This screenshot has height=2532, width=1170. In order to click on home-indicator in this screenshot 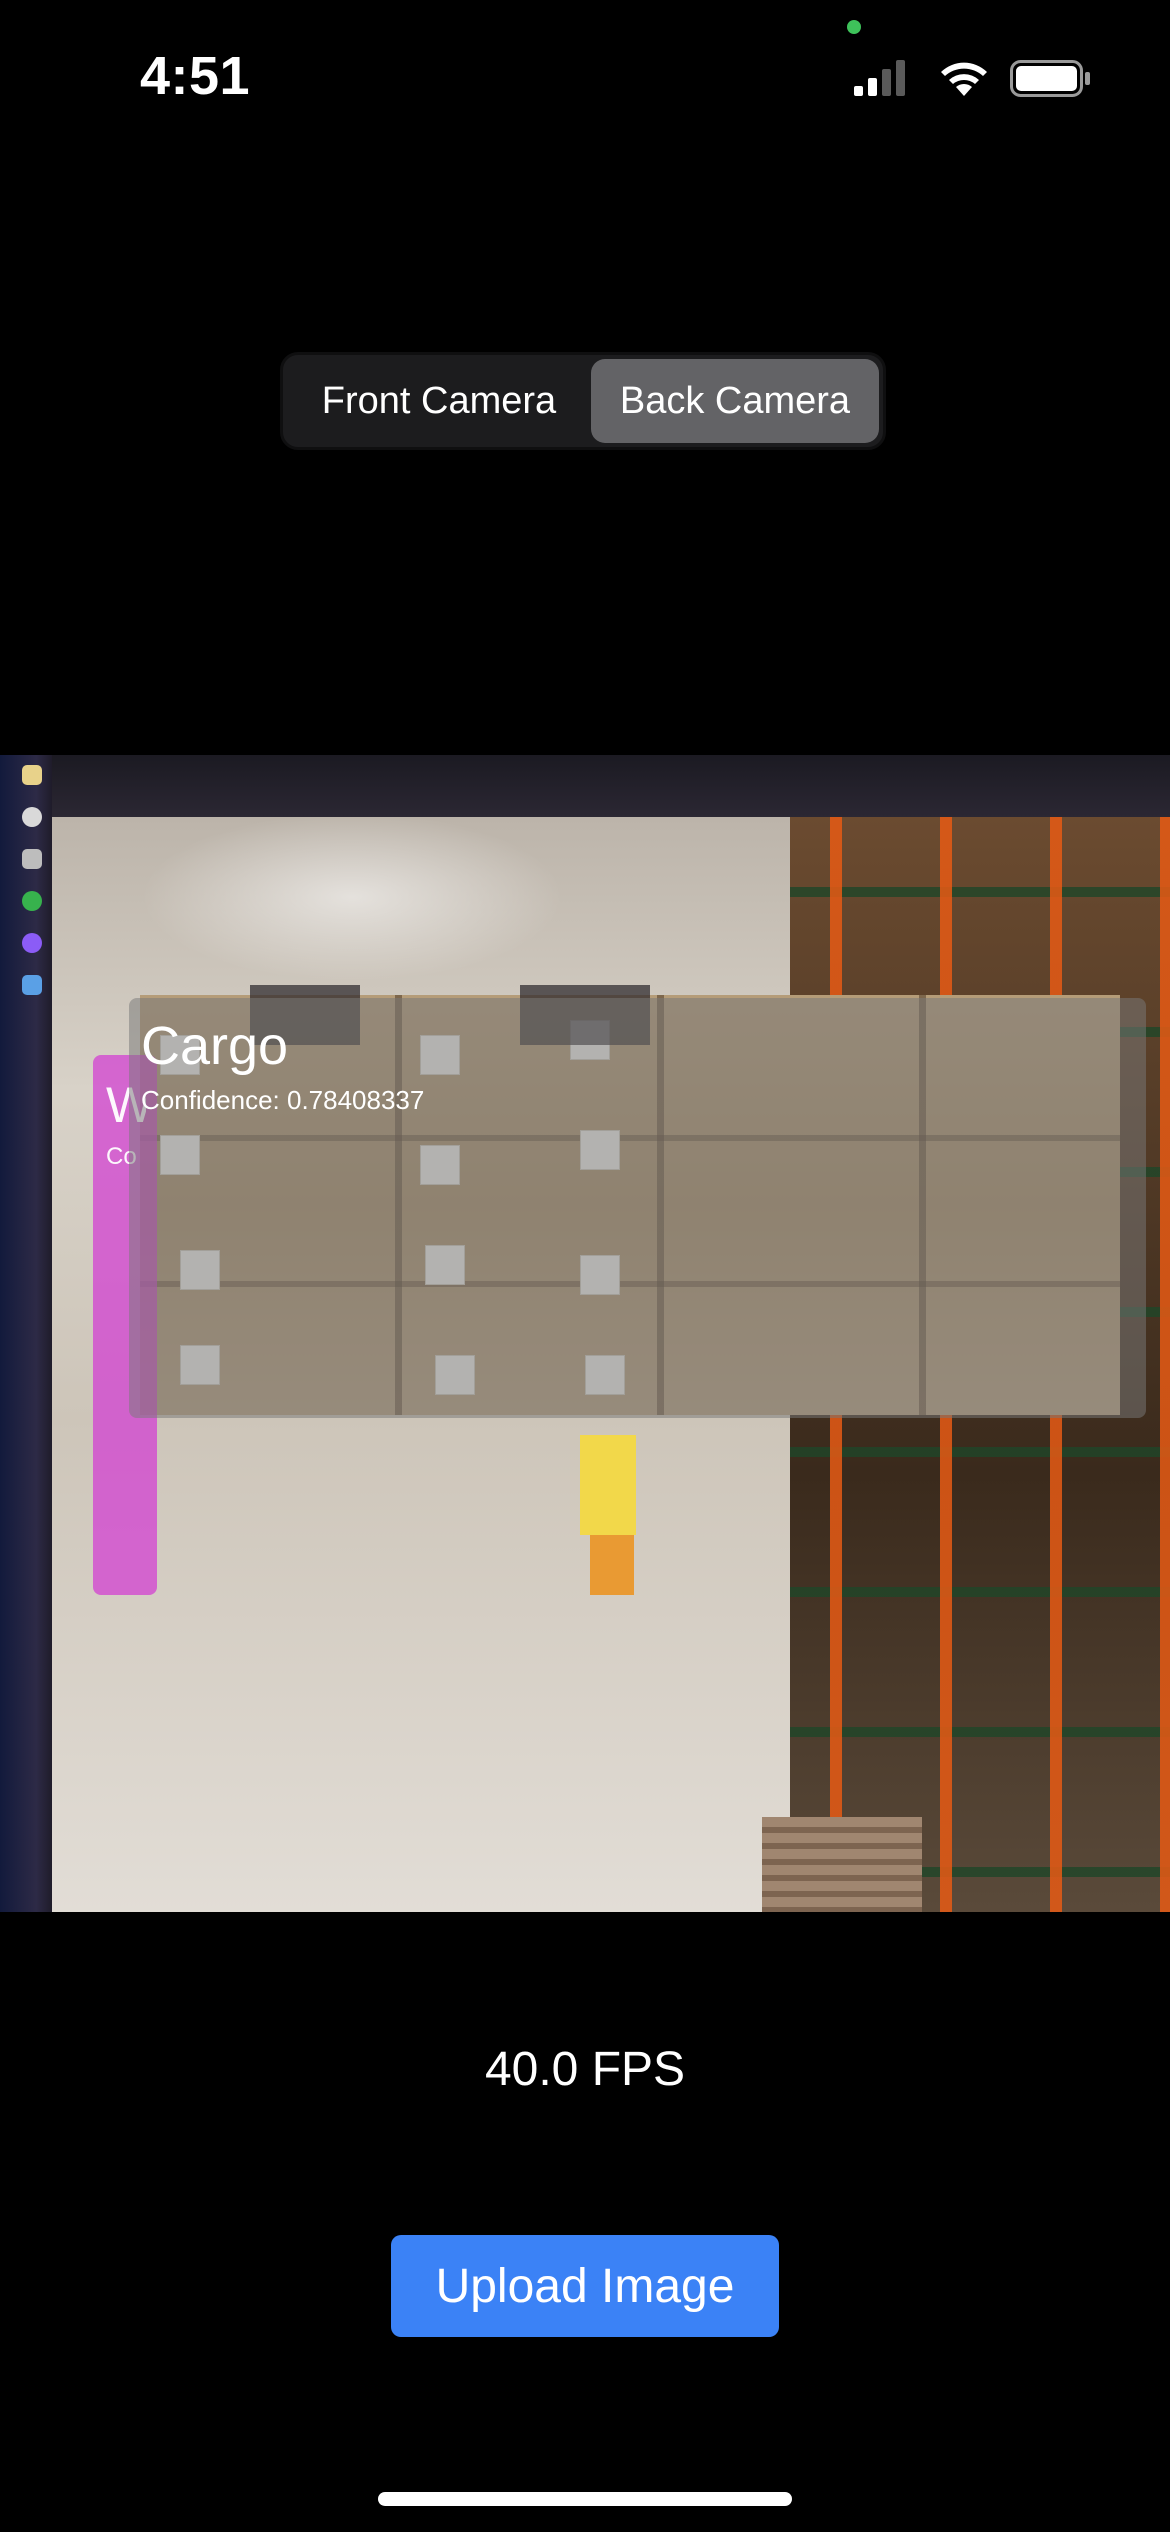, I will do `click(585, 2499)`.